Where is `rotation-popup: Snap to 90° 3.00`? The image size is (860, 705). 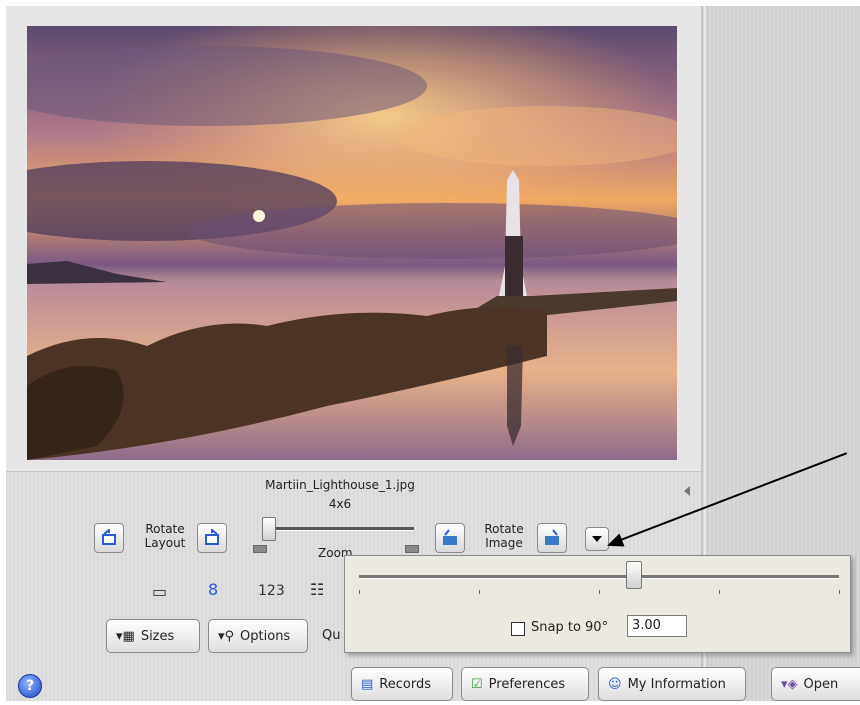 rotation-popup: Snap to 90° 3.00 is located at coordinates (597, 604).